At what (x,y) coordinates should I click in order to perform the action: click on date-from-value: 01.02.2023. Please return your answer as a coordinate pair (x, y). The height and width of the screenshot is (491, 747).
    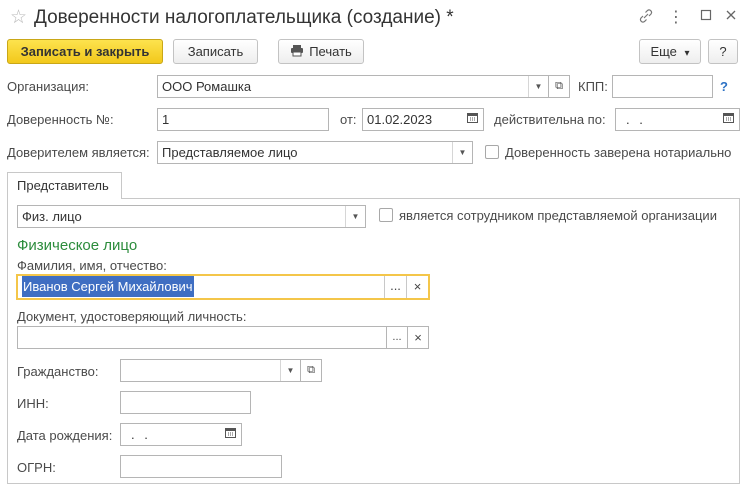
    Looking at the image, I should click on (400, 119).